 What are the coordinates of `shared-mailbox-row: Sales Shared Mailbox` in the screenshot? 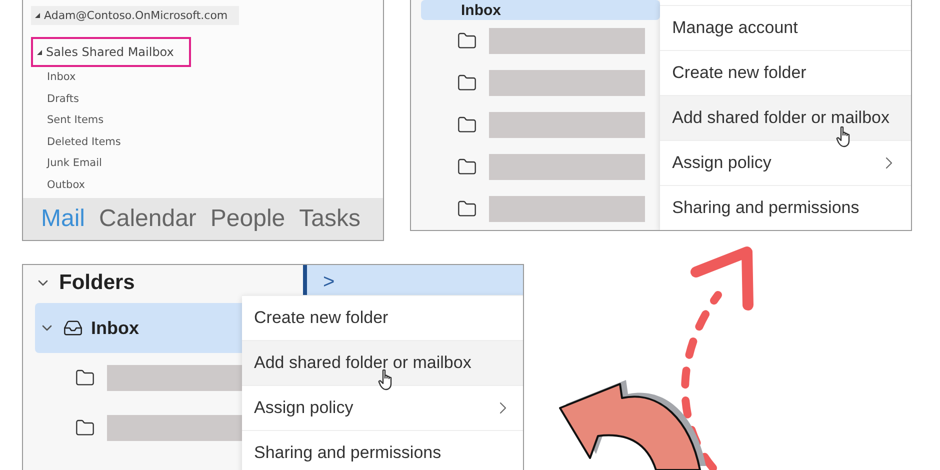 It's located at (111, 52).